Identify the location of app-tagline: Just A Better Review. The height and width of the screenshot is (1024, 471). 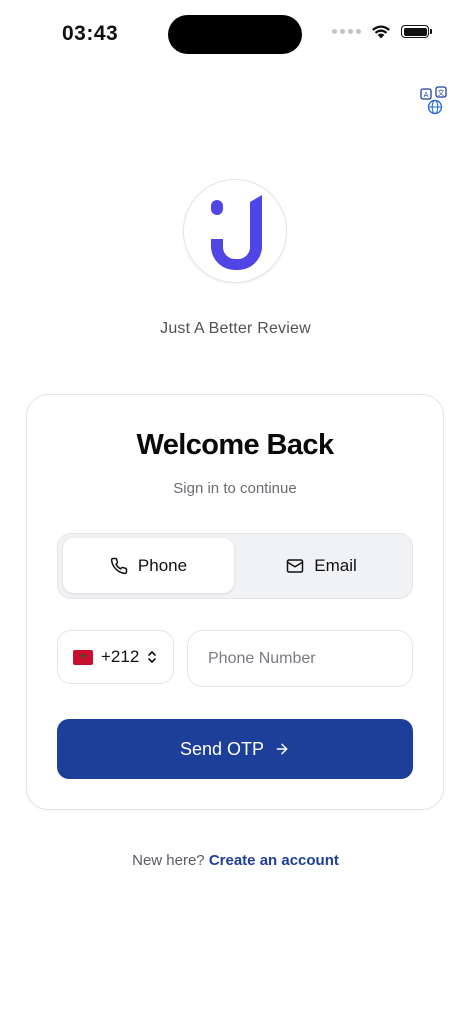
(235, 328).